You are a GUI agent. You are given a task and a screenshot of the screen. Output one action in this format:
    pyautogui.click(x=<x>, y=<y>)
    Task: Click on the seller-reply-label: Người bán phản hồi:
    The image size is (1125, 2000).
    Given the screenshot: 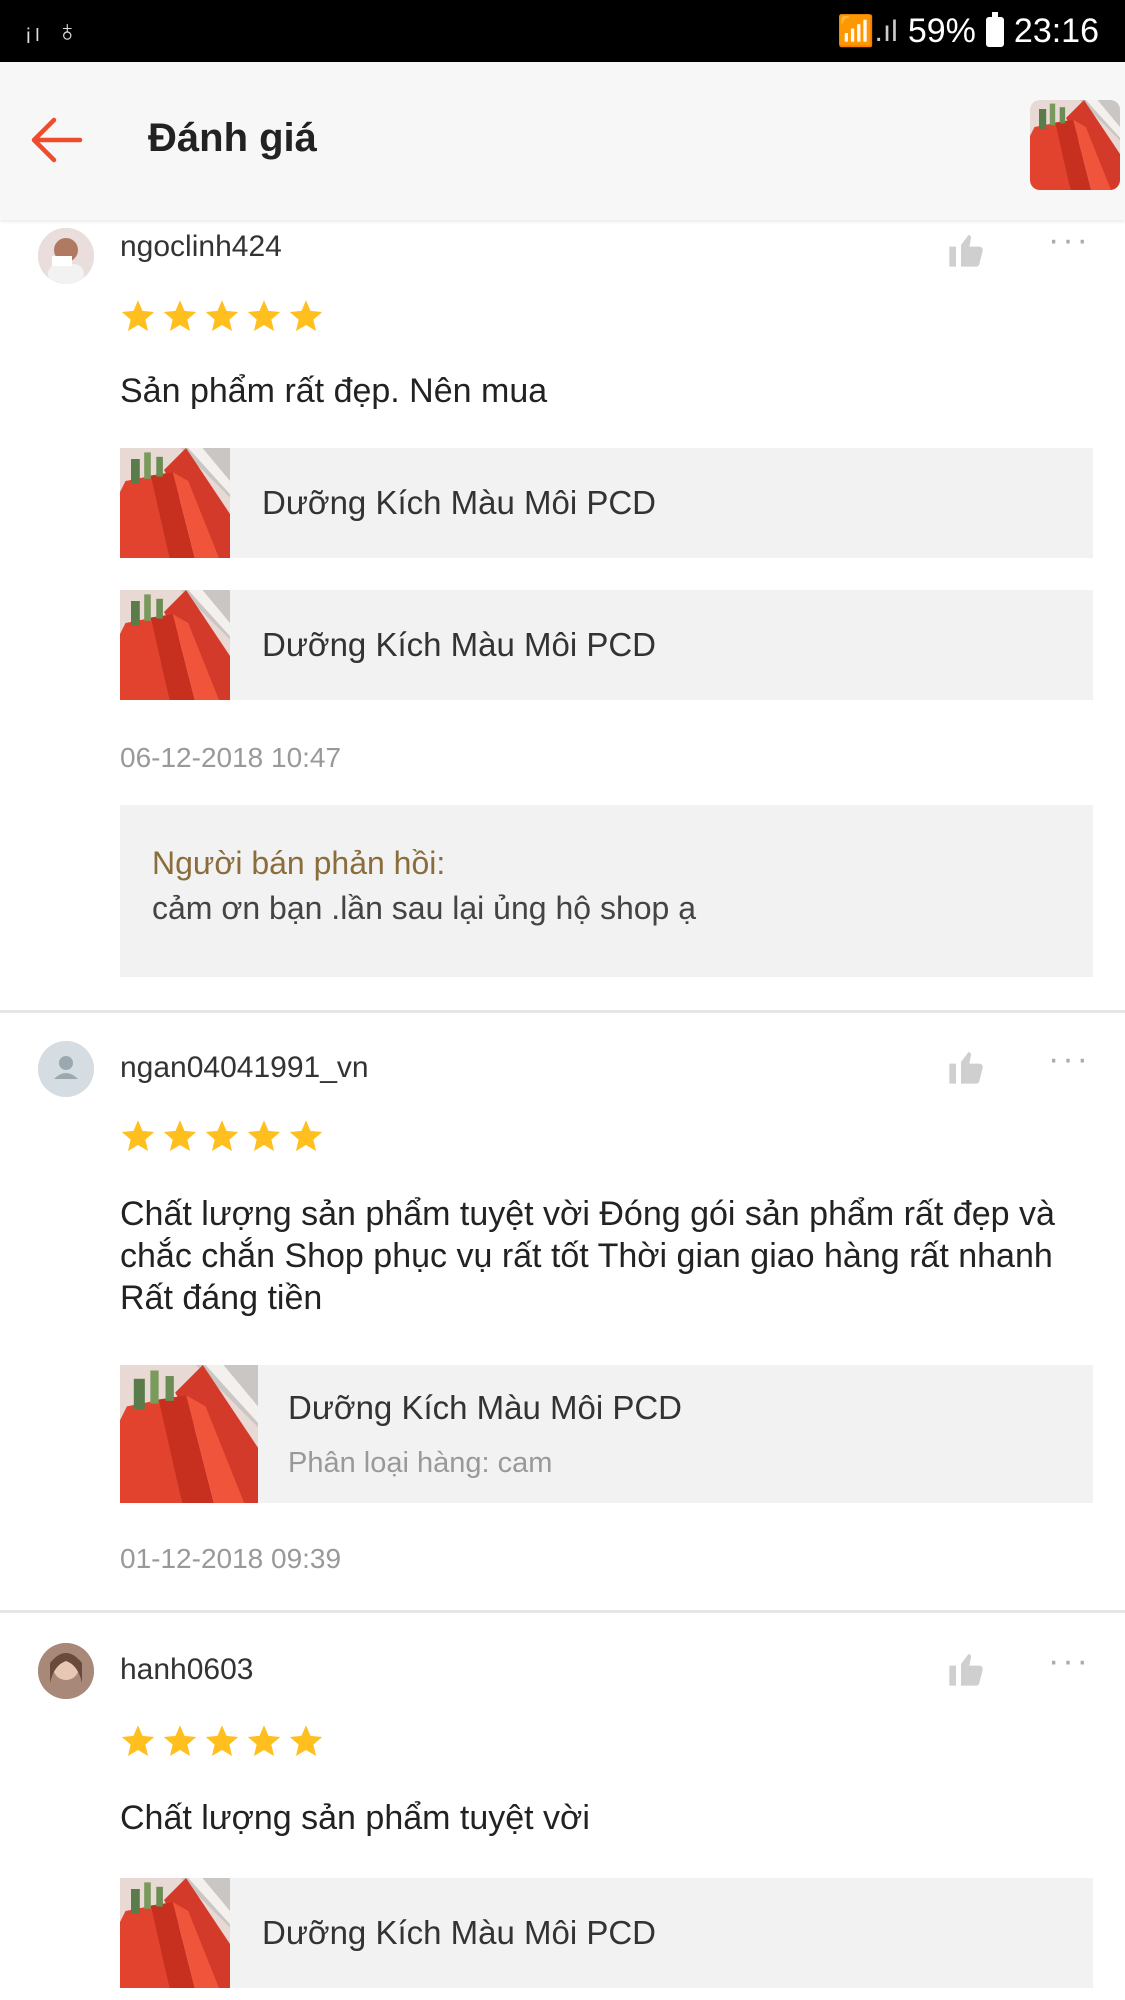 What is the action you would take?
    pyautogui.click(x=299, y=863)
    